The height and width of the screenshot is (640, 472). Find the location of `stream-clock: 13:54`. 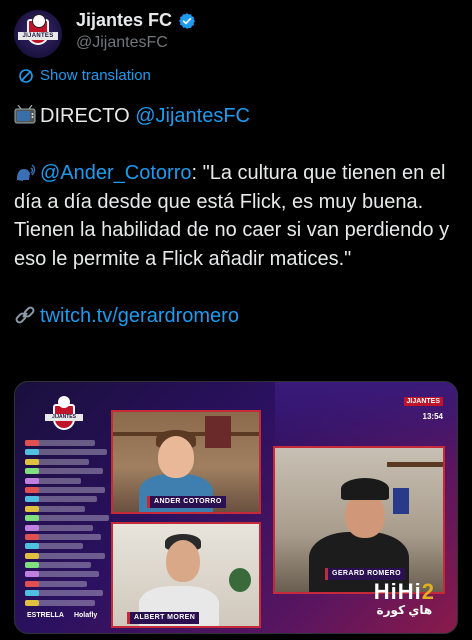

stream-clock: 13:54 is located at coordinates (432, 416).